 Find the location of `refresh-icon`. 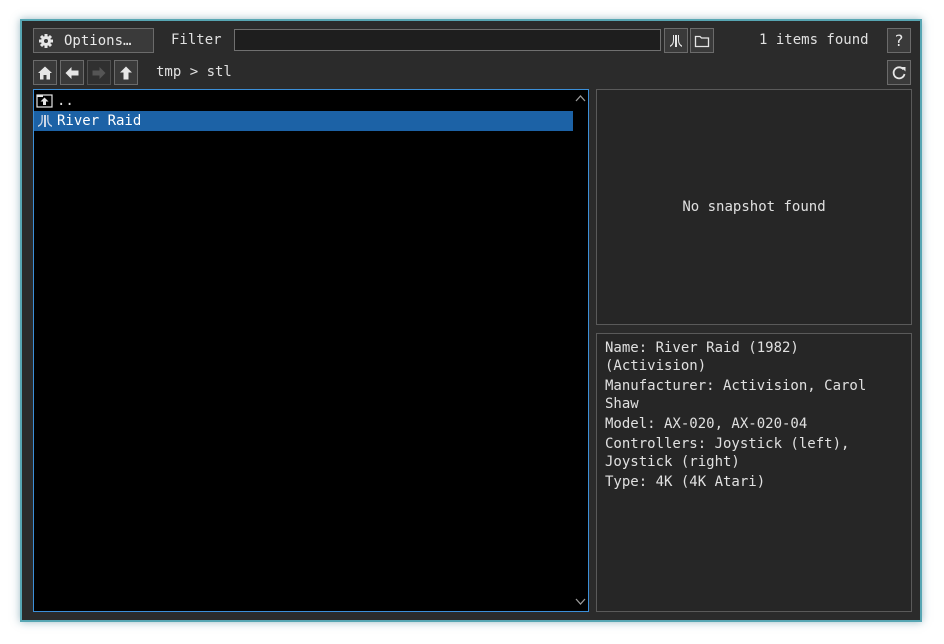

refresh-icon is located at coordinates (899, 72).